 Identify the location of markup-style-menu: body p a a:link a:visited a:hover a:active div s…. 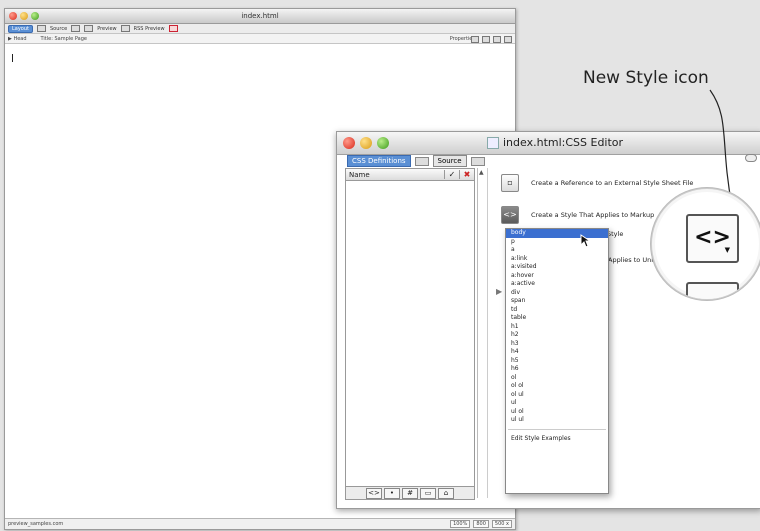
(557, 361).